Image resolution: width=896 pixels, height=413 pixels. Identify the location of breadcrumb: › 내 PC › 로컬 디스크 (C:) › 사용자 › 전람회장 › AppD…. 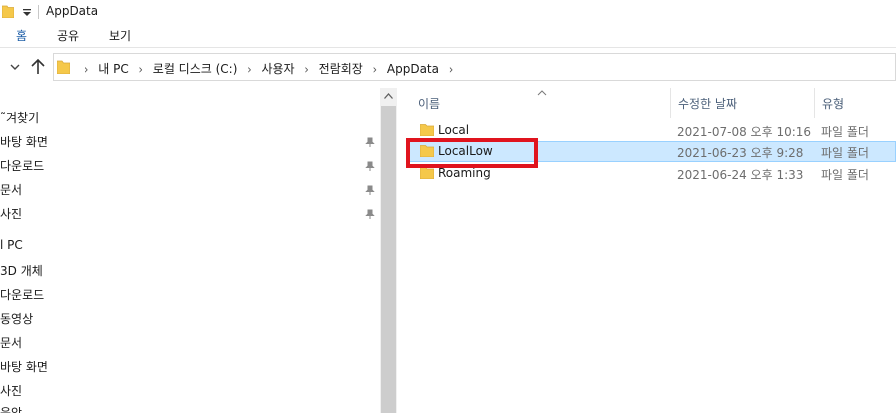
(268, 68).